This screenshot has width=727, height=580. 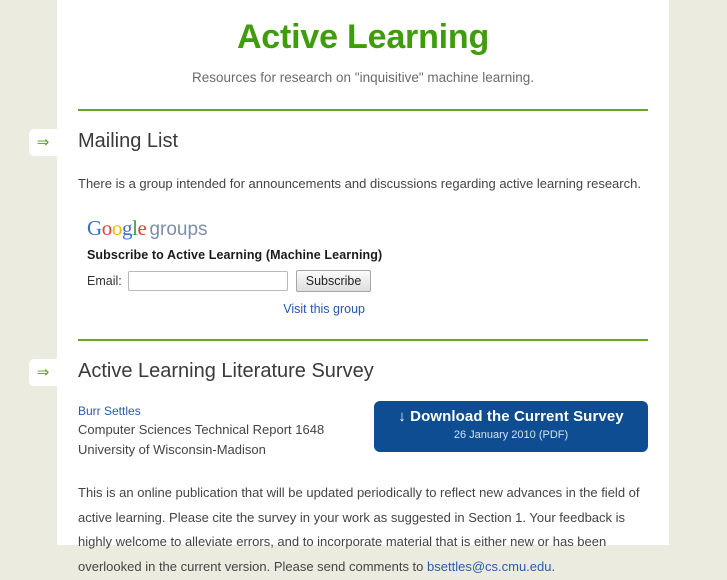 What do you see at coordinates (201, 430) in the screenshot?
I see `citation-report-number: Computer Sciences Technical Report 1648` at bounding box center [201, 430].